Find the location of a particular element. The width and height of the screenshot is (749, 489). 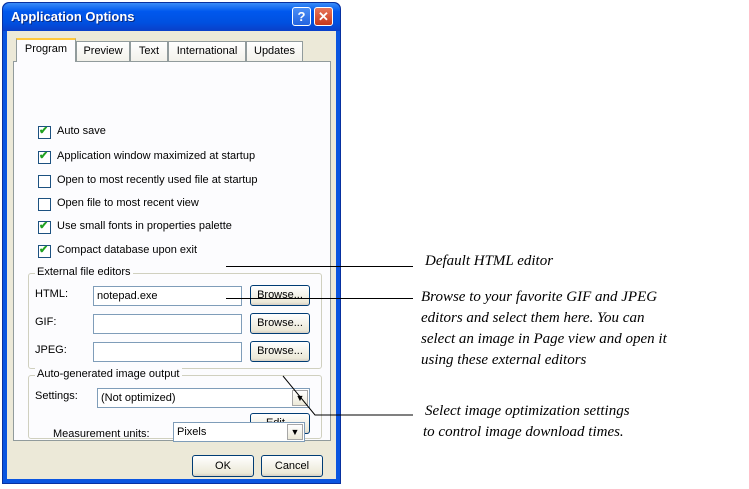

annotation-line: Select image optimization settings is located at coordinates (527, 411).